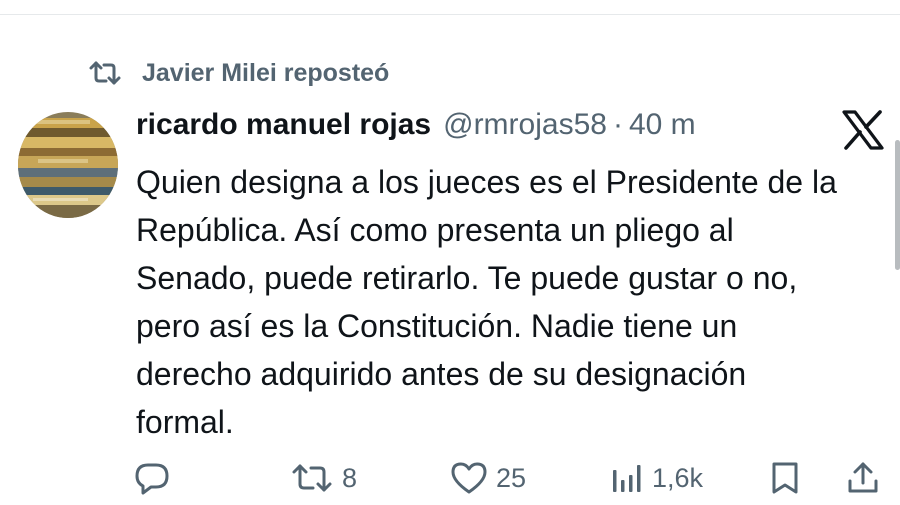  I want to click on views-button: 1,6k, so click(656, 478).